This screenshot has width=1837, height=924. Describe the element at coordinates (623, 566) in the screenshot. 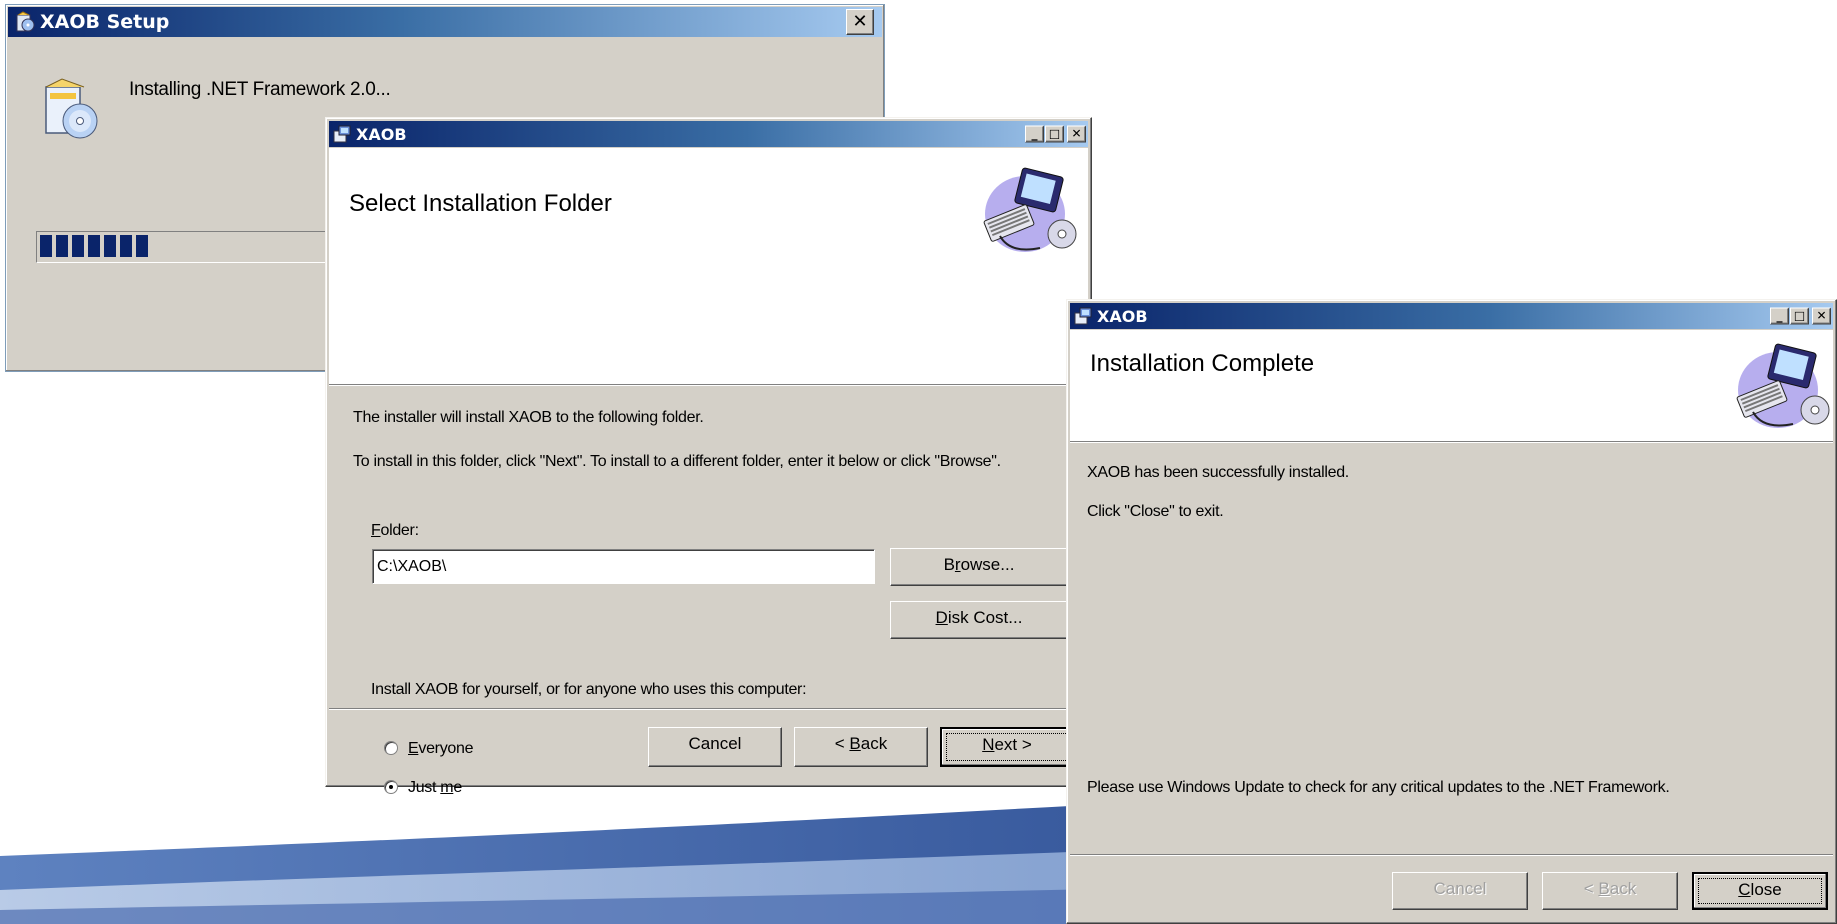

I see `folder-path-input` at that location.